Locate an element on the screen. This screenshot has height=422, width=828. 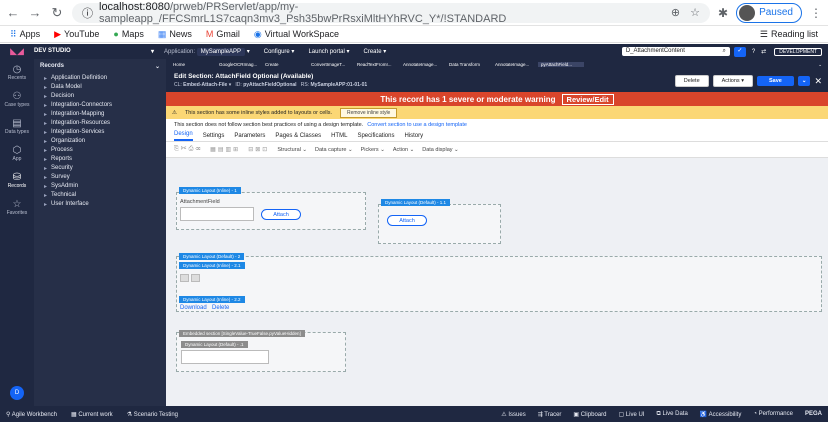
layout-header: Dynamic Layout (Inline) - 2.1 is located at coordinates (212, 265).